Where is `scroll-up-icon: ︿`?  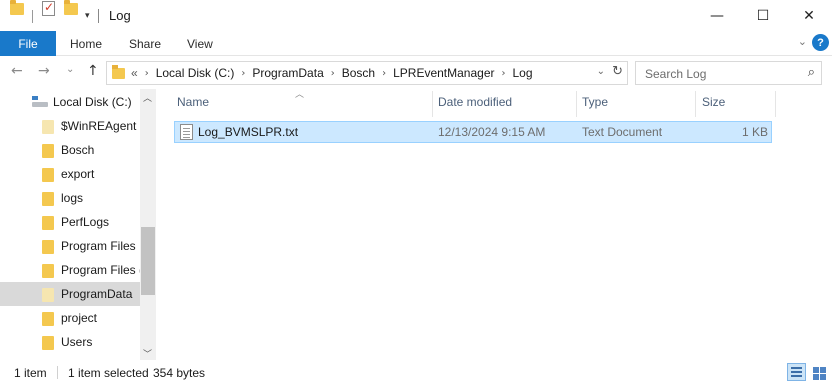 scroll-up-icon: ︿ is located at coordinates (147, 97).